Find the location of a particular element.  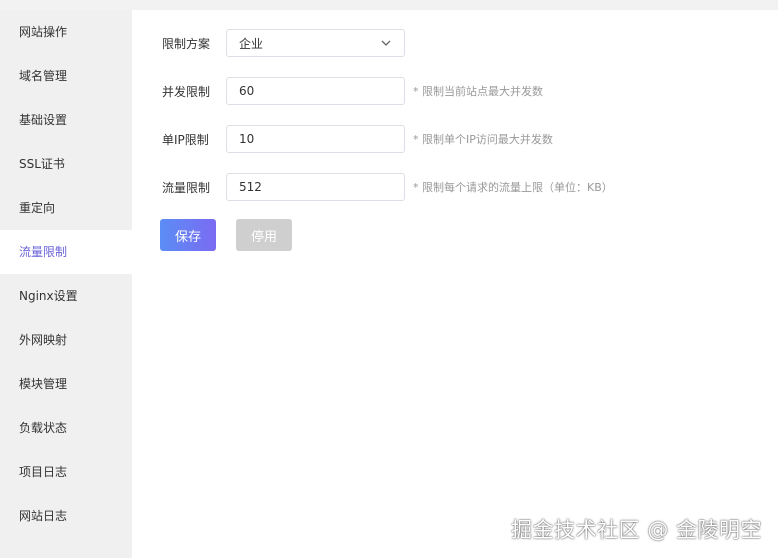

traffic-input is located at coordinates (315, 187).